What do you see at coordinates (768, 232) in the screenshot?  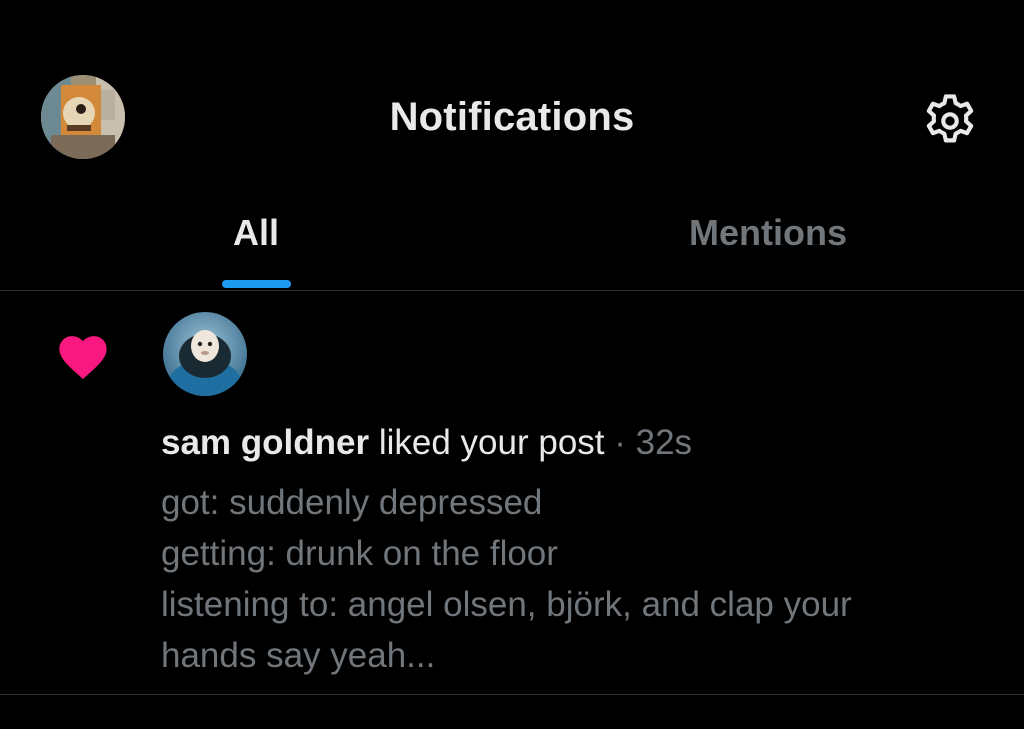 I see `tab-mentions-label: Mentions` at bounding box center [768, 232].